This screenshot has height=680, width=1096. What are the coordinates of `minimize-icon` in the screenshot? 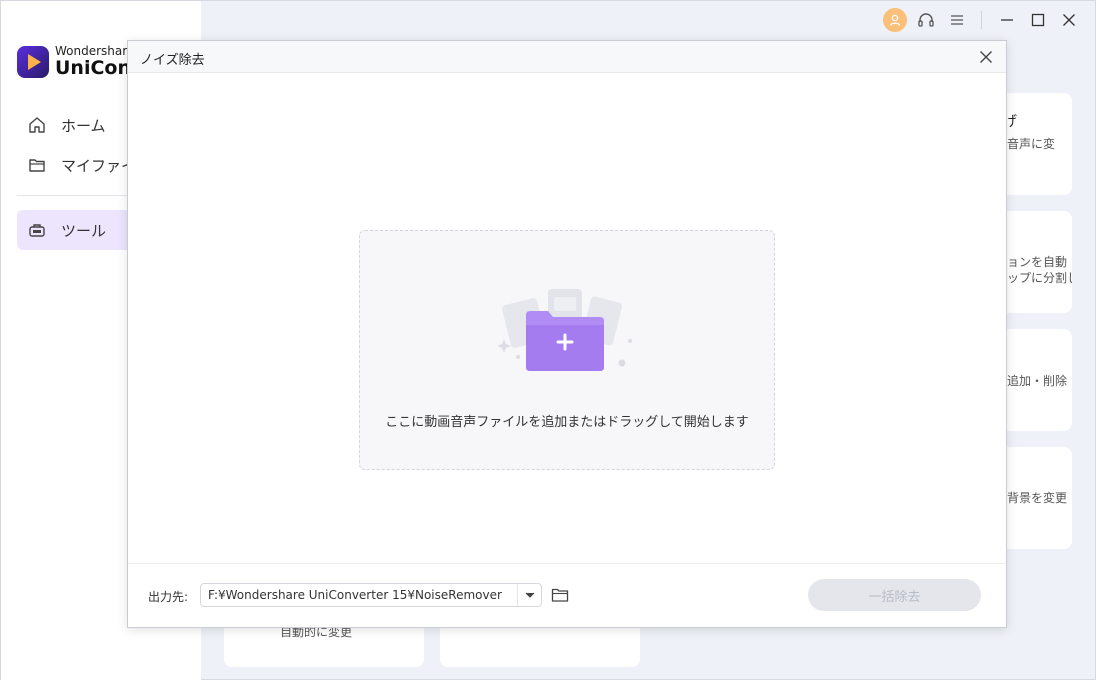 It's located at (1007, 20).